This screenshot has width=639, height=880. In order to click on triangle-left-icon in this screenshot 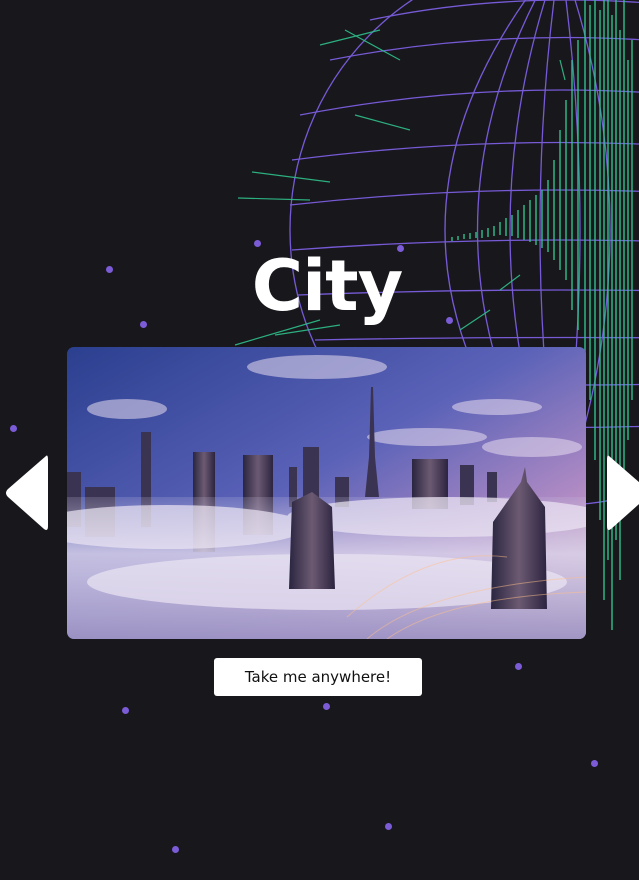, I will do `click(27, 492)`.